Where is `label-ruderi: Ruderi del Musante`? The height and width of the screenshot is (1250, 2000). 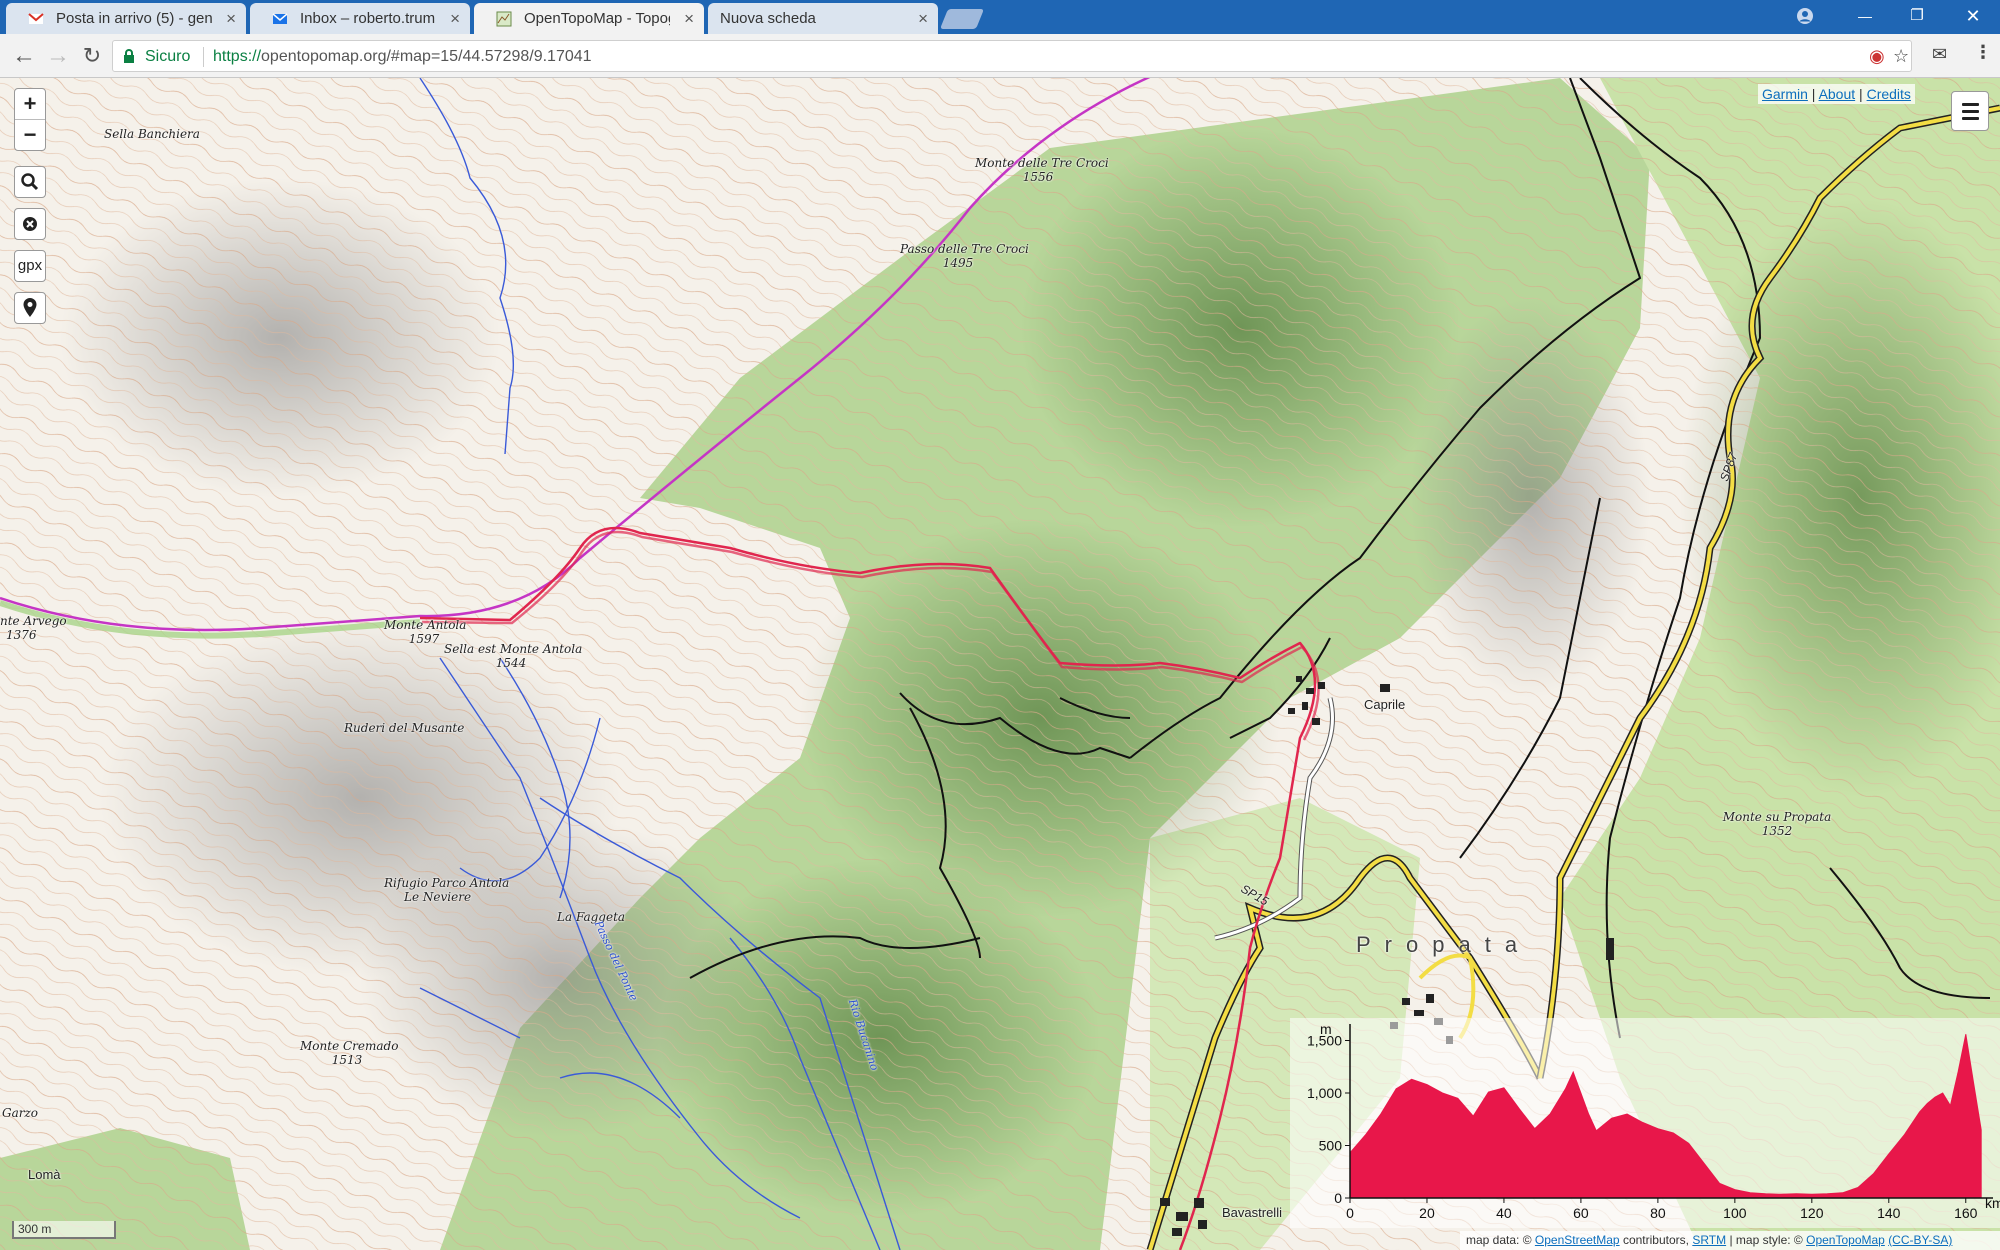 label-ruderi: Ruderi del Musante is located at coordinates (404, 728).